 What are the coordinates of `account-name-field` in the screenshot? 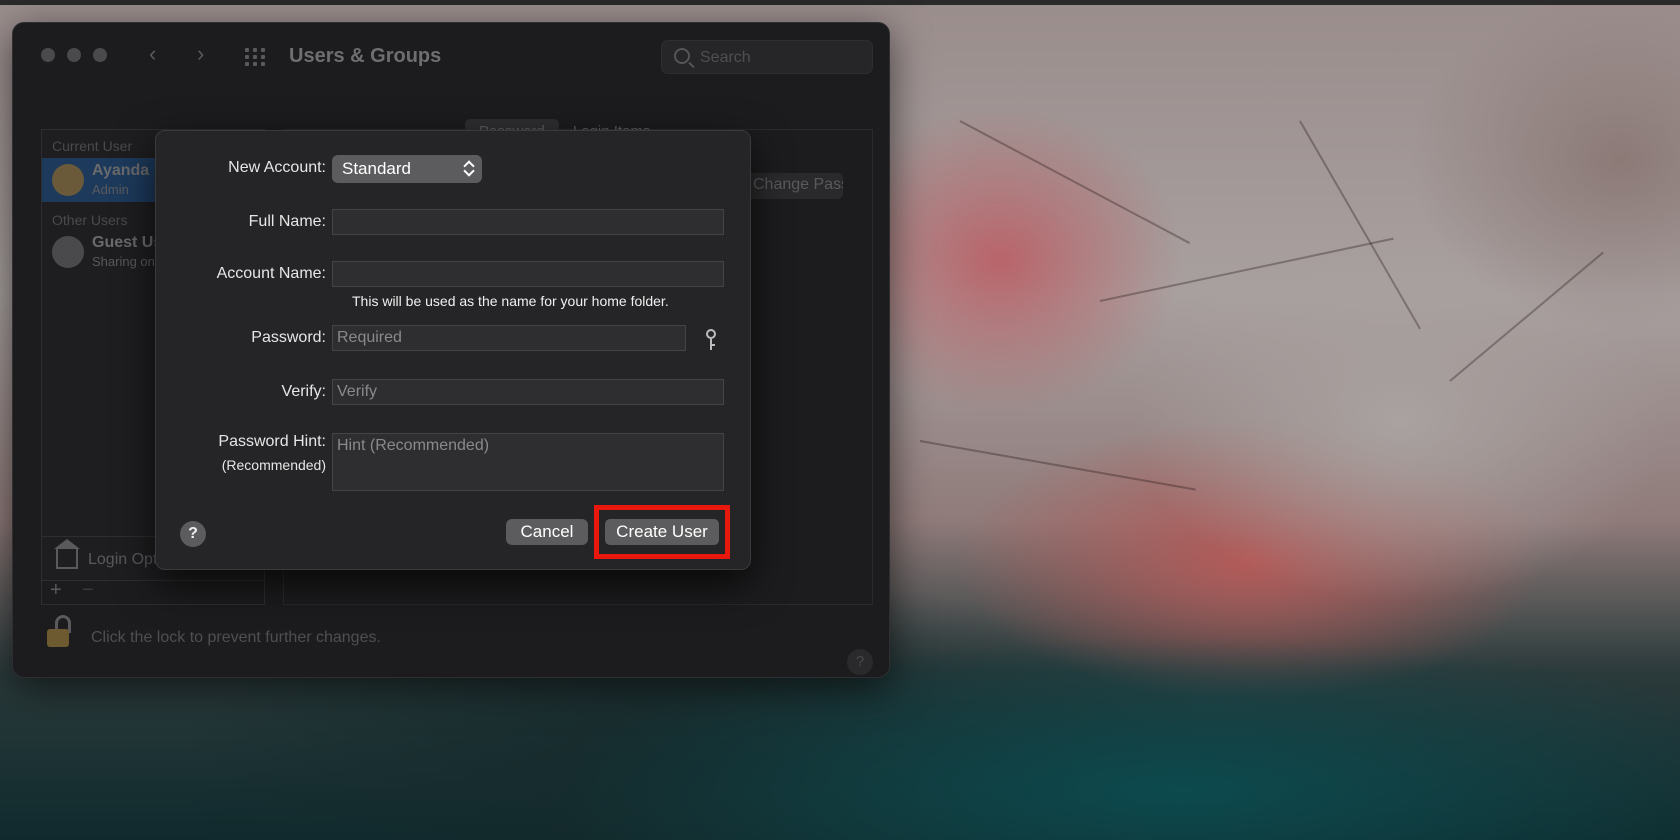 It's located at (528, 274).